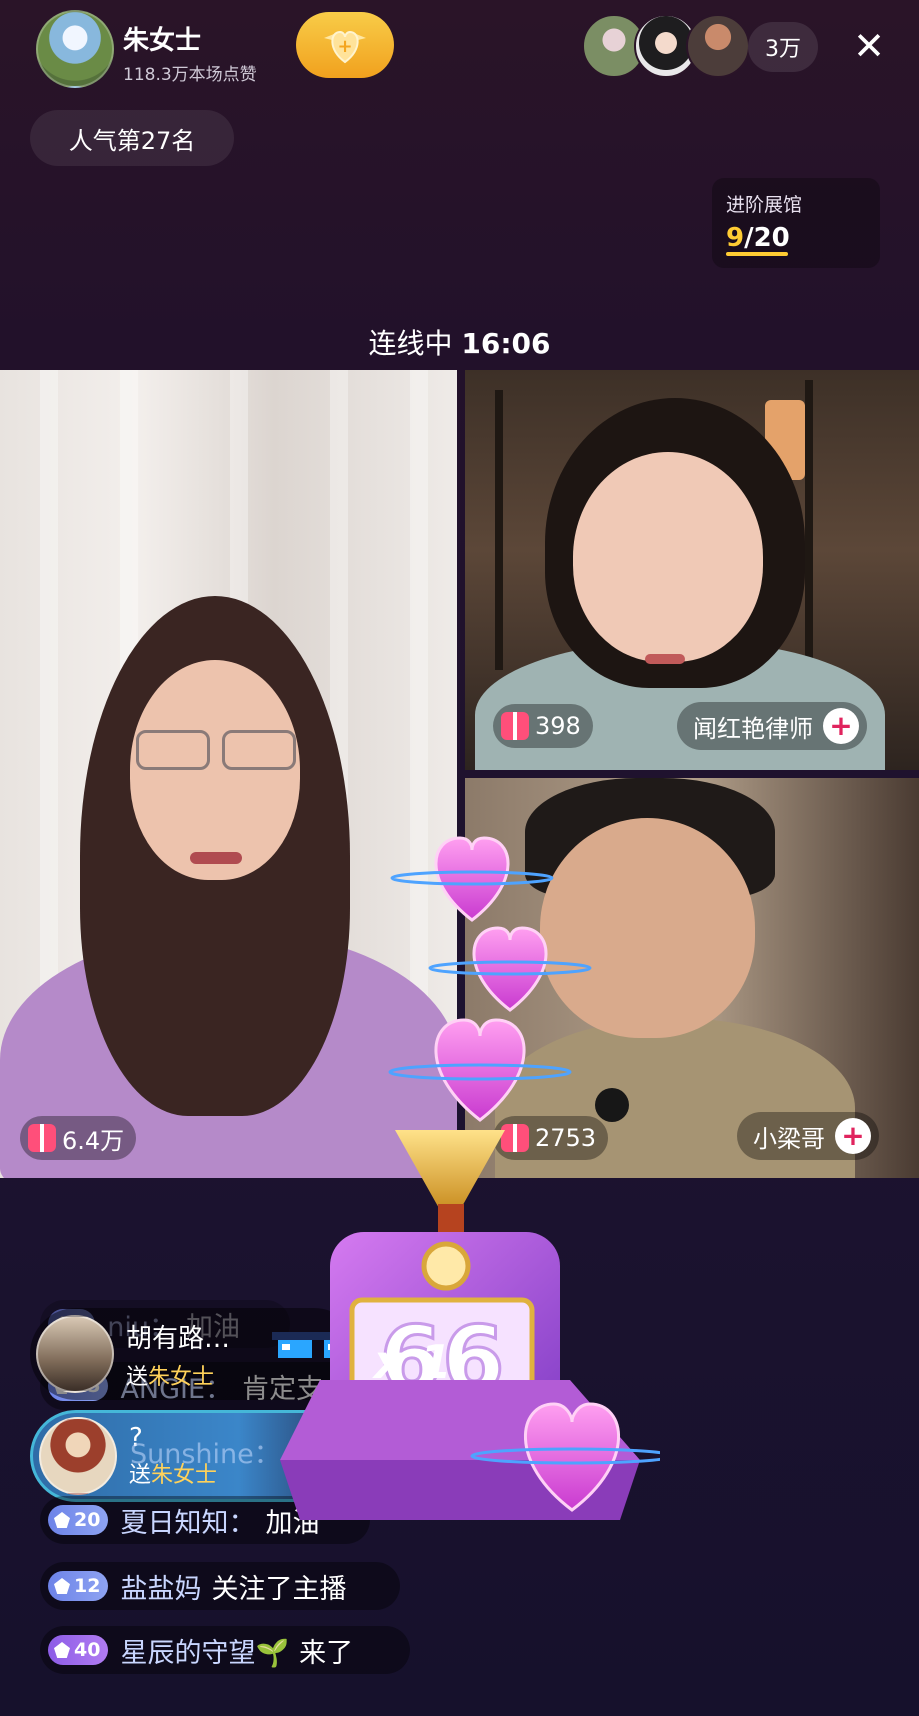  I want to click on host-name: 朱女士, so click(162, 41).